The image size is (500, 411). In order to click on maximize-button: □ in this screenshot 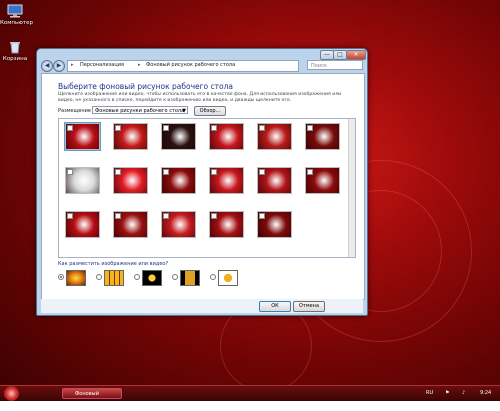, I will do `click(340, 55)`.